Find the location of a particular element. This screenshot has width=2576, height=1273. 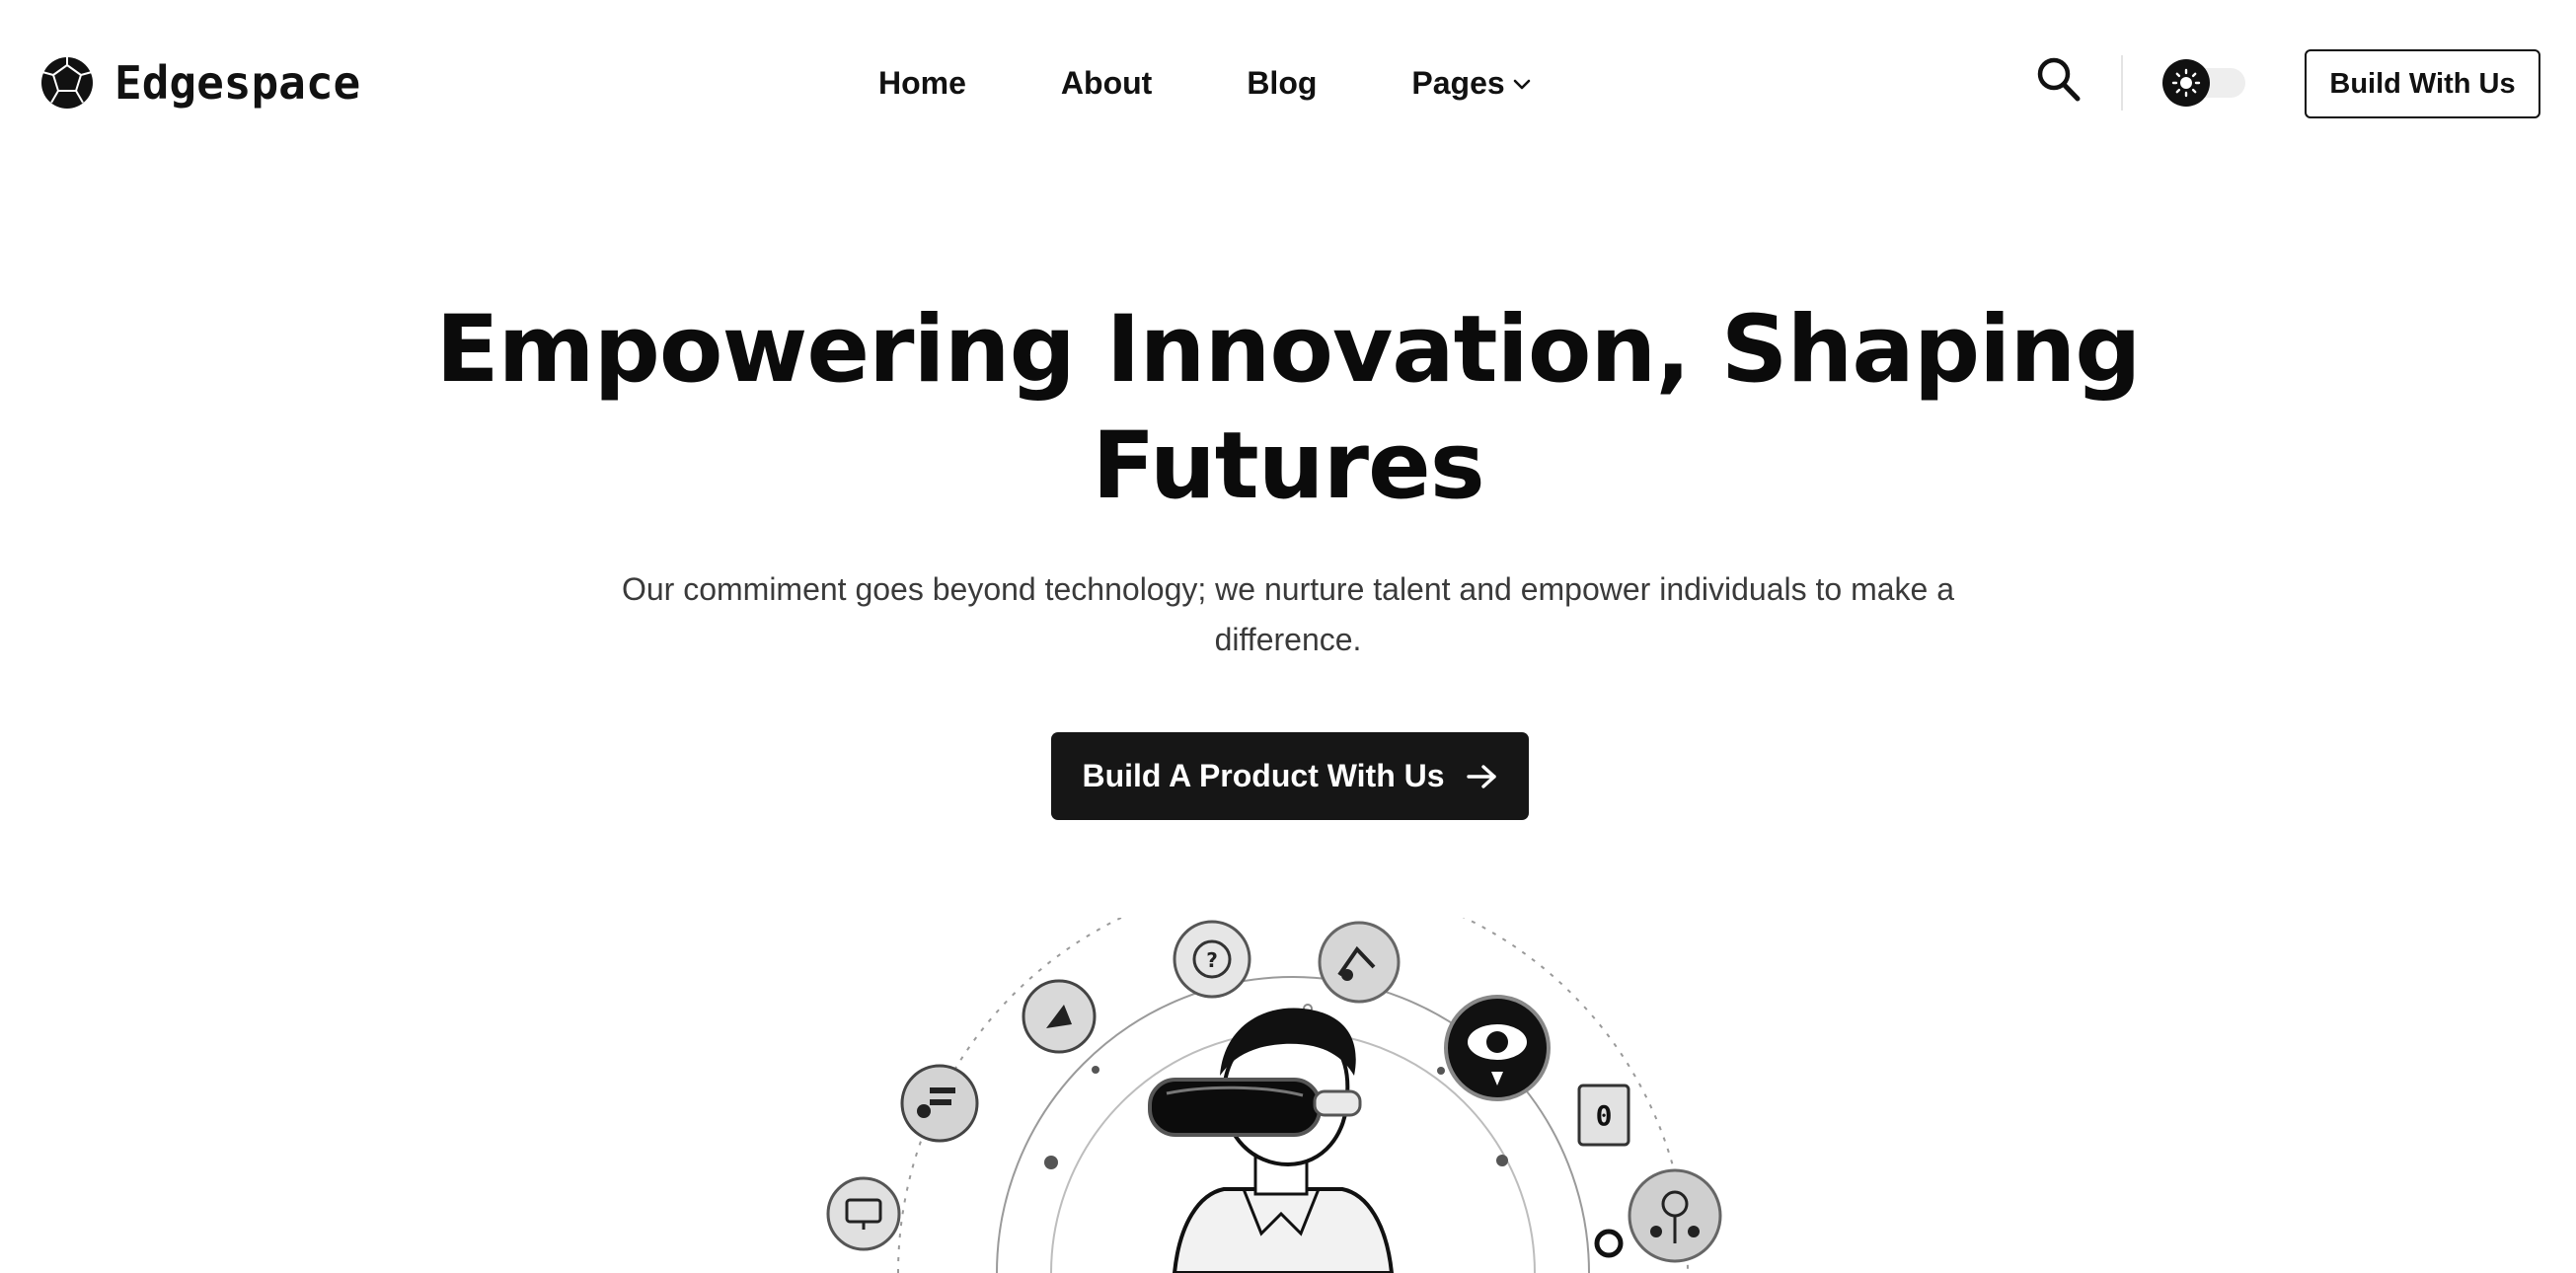

nav-item-label: Blog is located at coordinates (1282, 82).